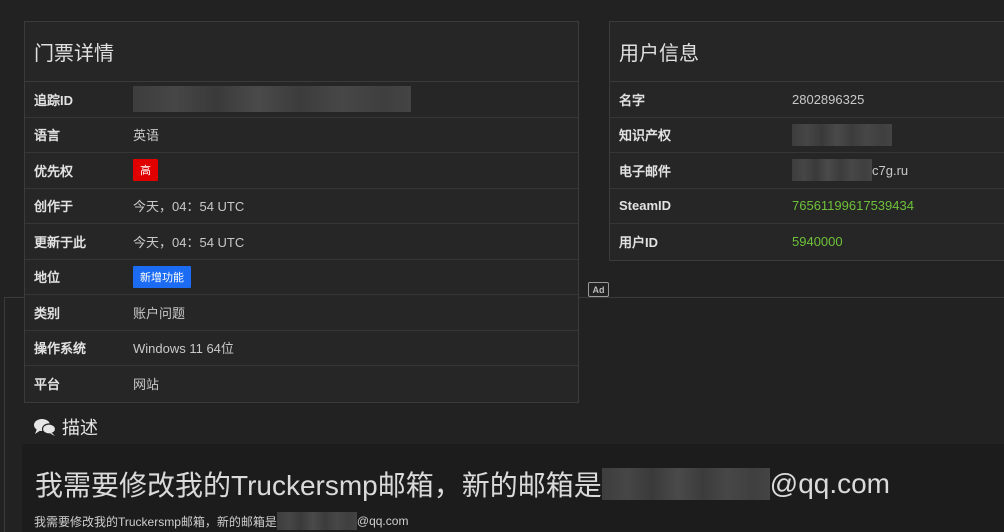  I want to click on userid-link: 5940000, so click(817, 241).